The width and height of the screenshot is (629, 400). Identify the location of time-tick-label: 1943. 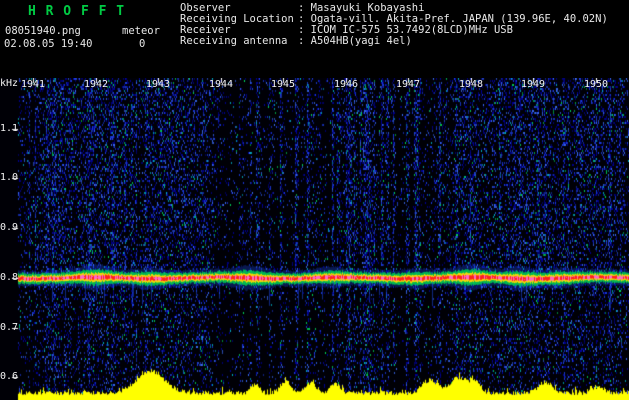
(158, 84).